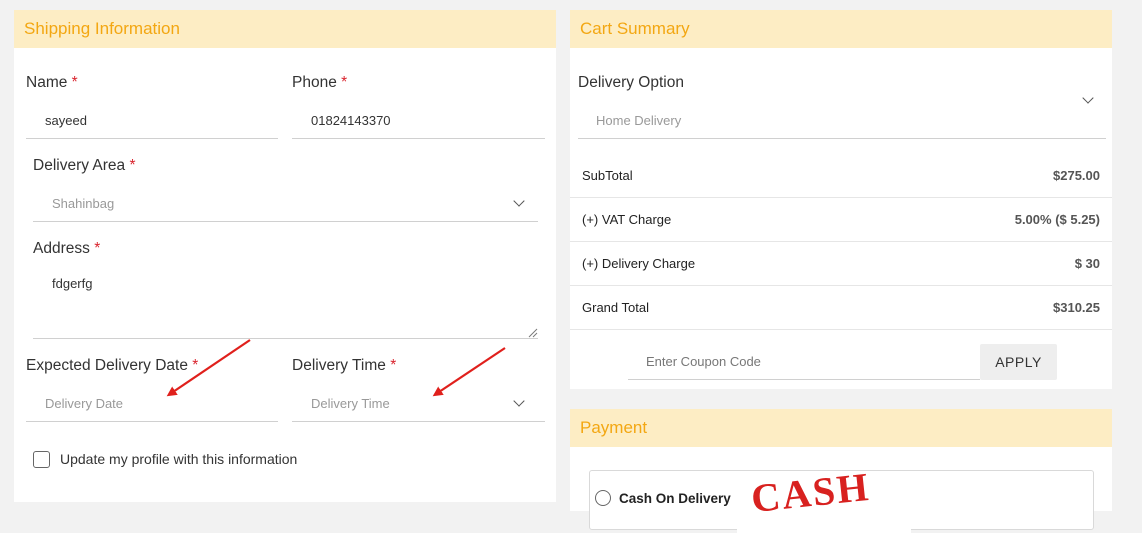  I want to click on annotation-arrow-time, so click(469, 372).